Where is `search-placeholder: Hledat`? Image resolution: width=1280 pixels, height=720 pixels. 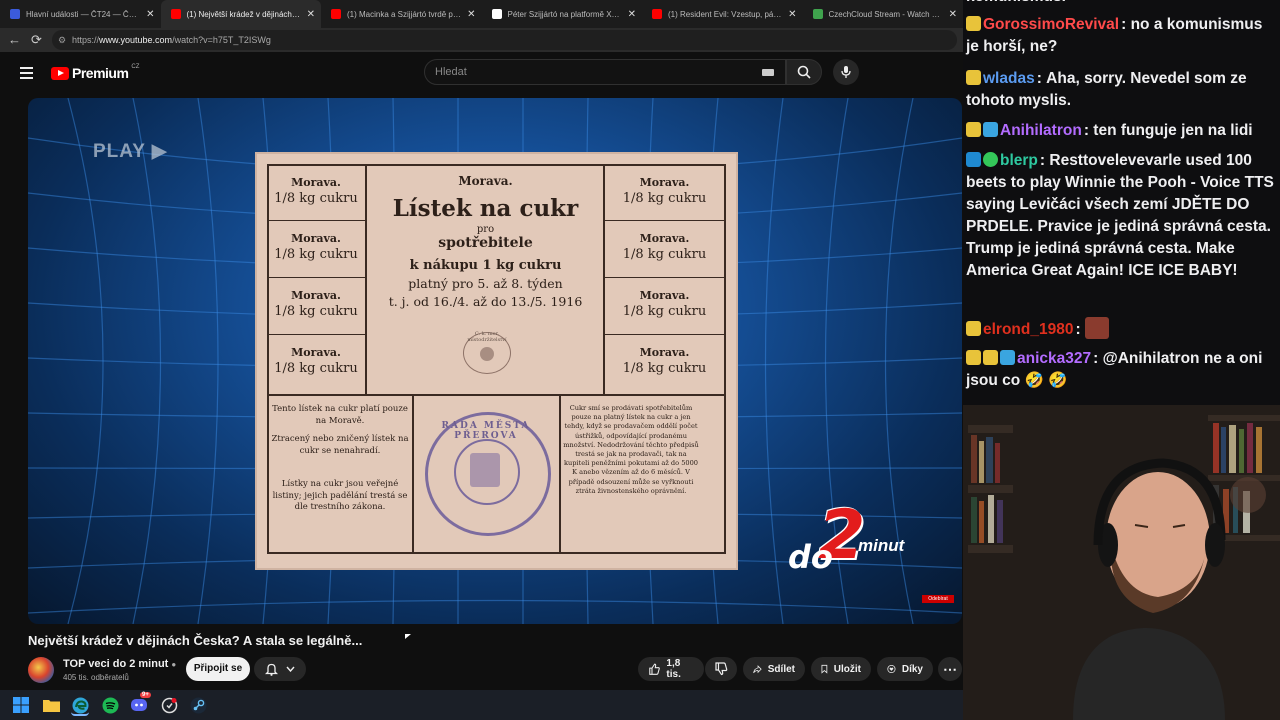
search-placeholder: Hledat is located at coordinates (451, 72).